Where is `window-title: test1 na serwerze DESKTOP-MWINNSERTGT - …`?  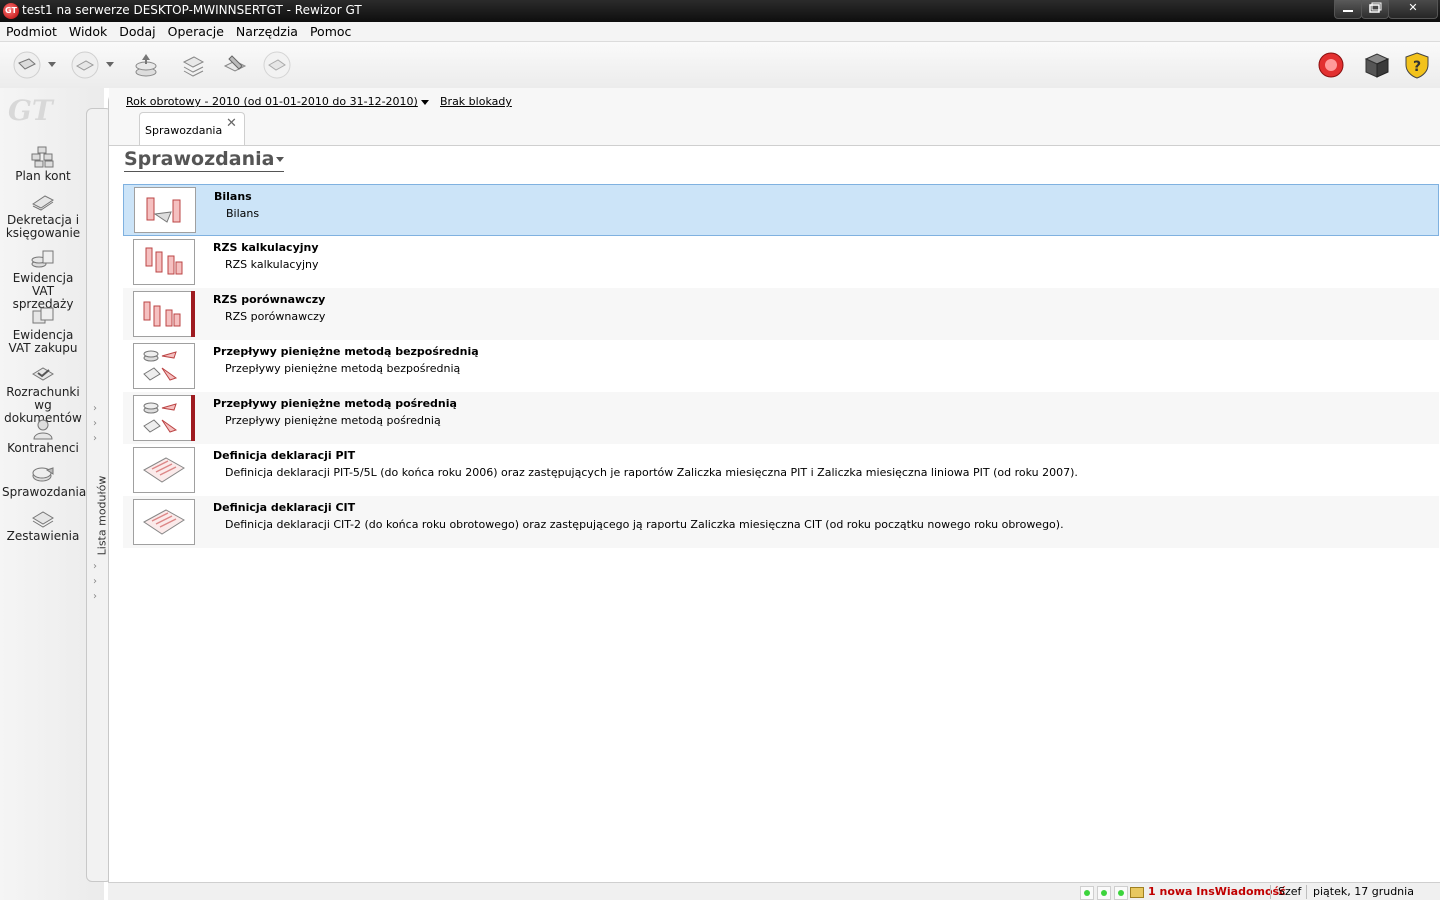 window-title: test1 na serwerze DESKTOP-MWINNSERTGT - … is located at coordinates (192, 10).